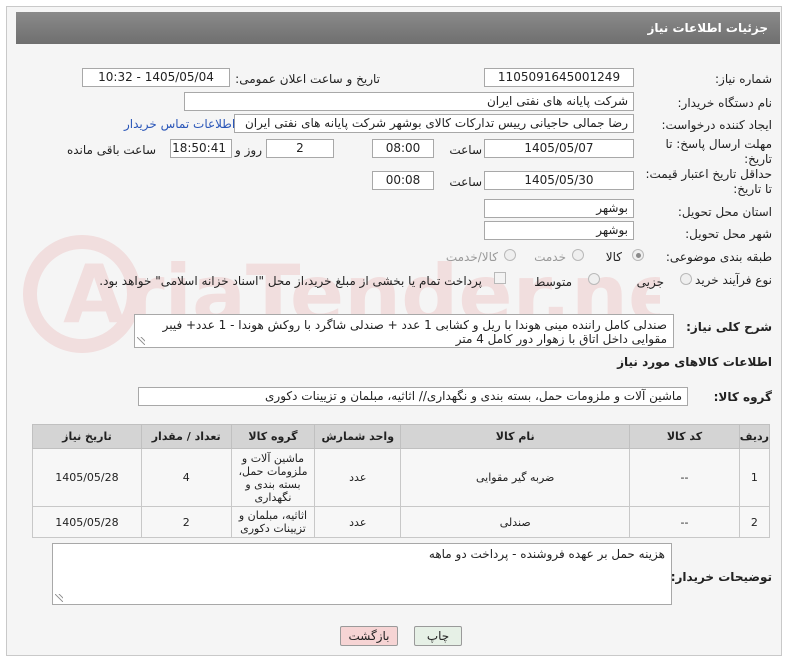 The image size is (788, 662). I want to click on validity-time-label: ساعت, so click(465, 182).